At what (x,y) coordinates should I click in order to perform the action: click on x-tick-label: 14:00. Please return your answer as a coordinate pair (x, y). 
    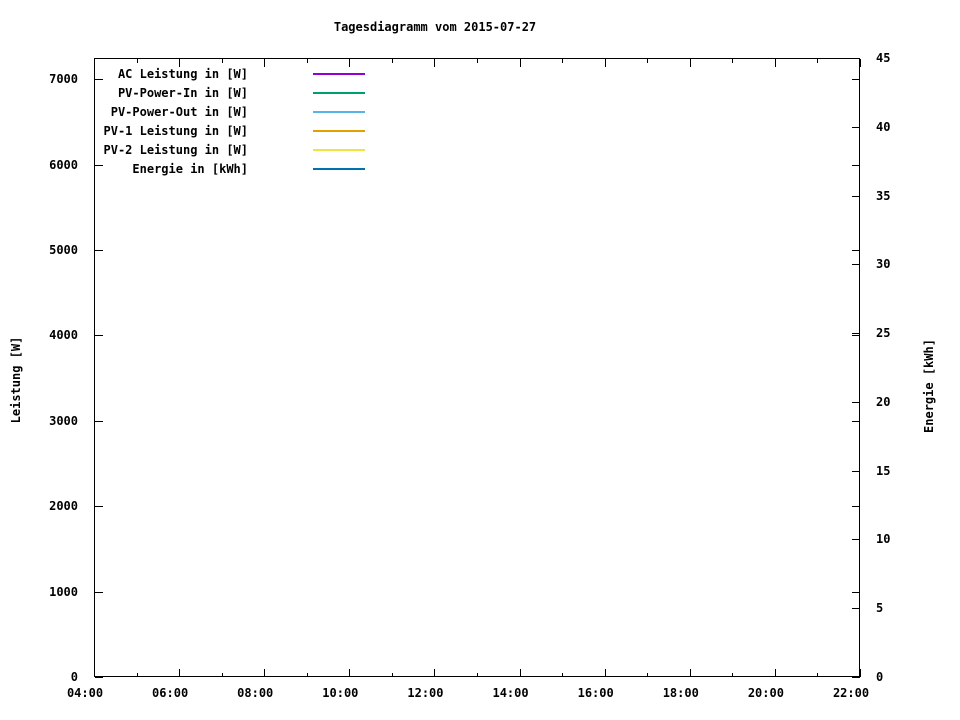
    Looking at the image, I should click on (510, 693).